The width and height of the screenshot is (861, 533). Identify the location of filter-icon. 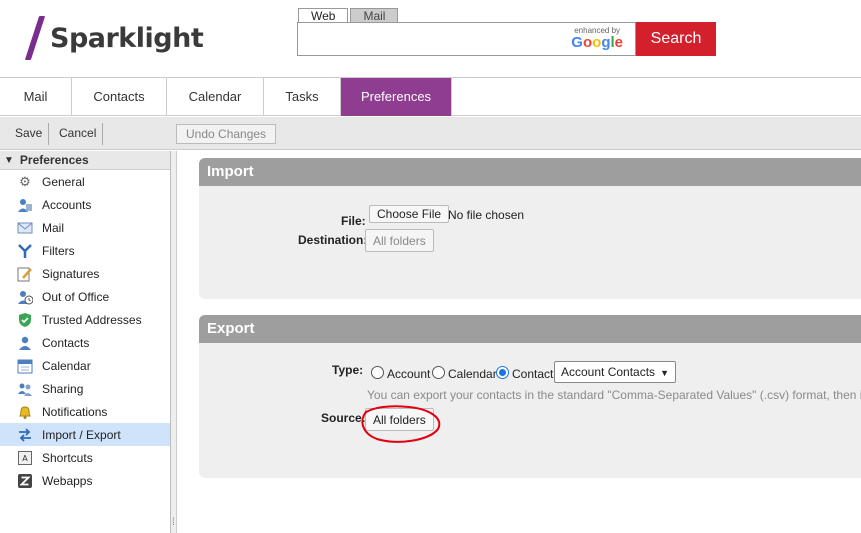
(25, 251).